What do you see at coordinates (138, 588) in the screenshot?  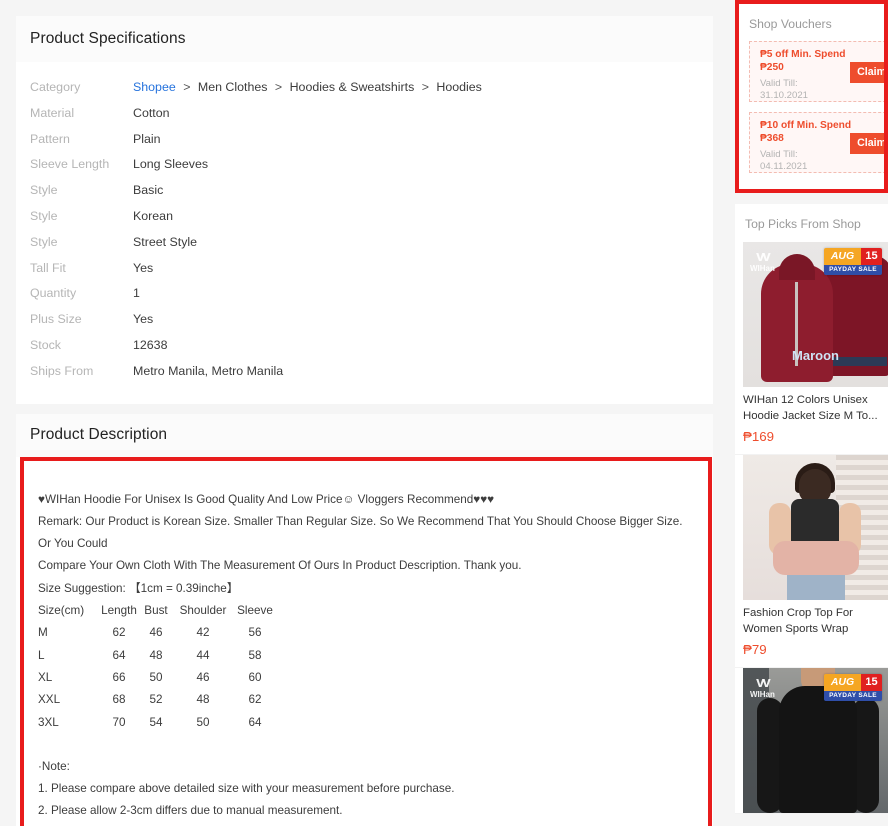 I see `description-size-suggestion: Size Suggestion: 【1cm = 0.39inche】` at bounding box center [138, 588].